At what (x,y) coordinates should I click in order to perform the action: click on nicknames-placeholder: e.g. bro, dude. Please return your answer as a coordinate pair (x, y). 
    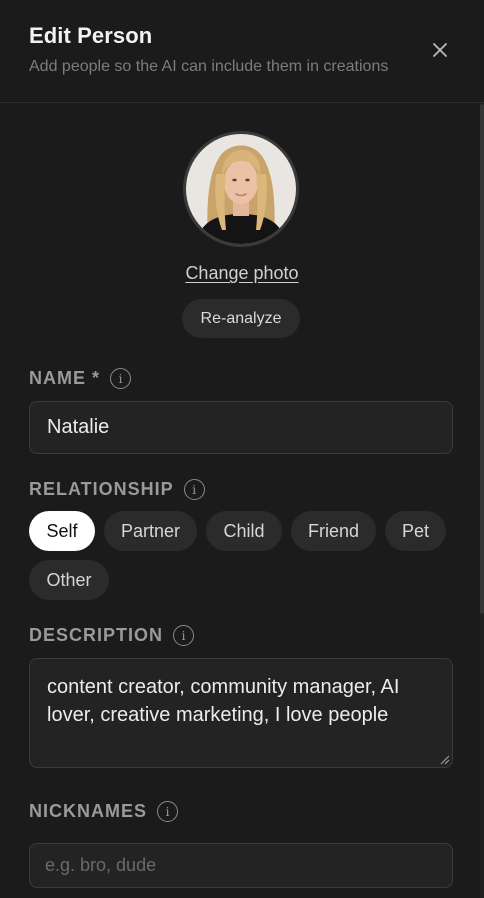
    Looking at the image, I should click on (101, 865).